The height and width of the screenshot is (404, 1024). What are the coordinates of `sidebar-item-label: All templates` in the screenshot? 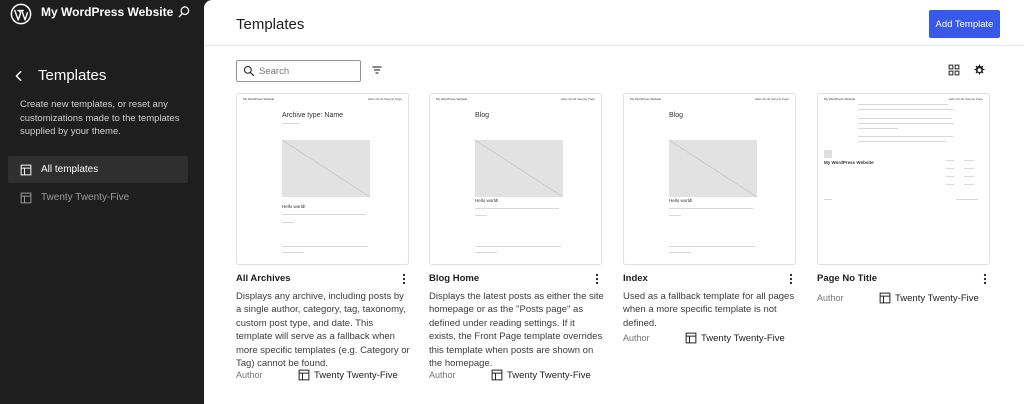 It's located at (70, 169).